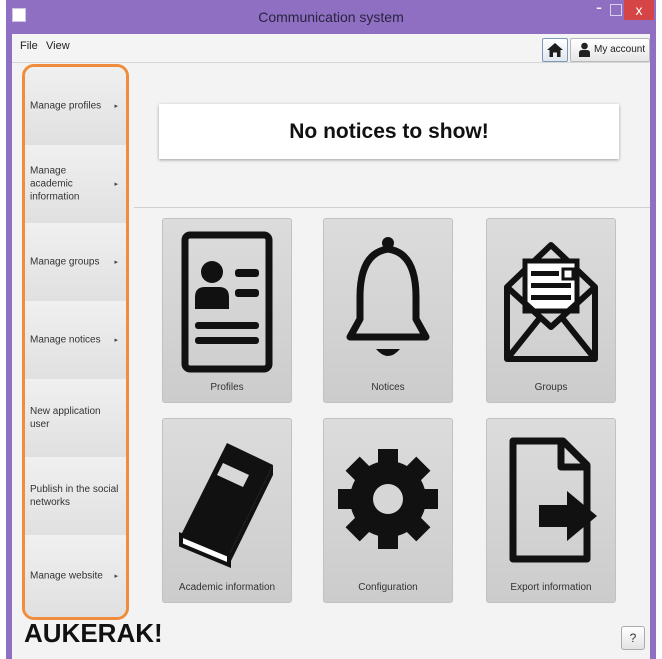 The width and height of the screenshot is (662, 659). I want to click on profile-card-icon, so click(227, 302).